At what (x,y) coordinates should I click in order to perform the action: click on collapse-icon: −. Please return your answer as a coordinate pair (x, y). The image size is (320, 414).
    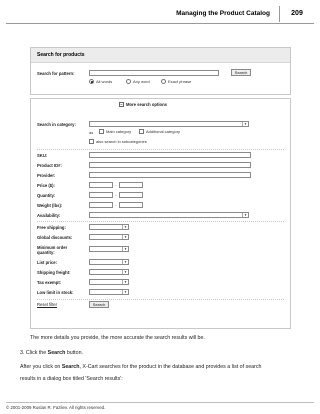
    Looking at the image, I should click on (121, 105).